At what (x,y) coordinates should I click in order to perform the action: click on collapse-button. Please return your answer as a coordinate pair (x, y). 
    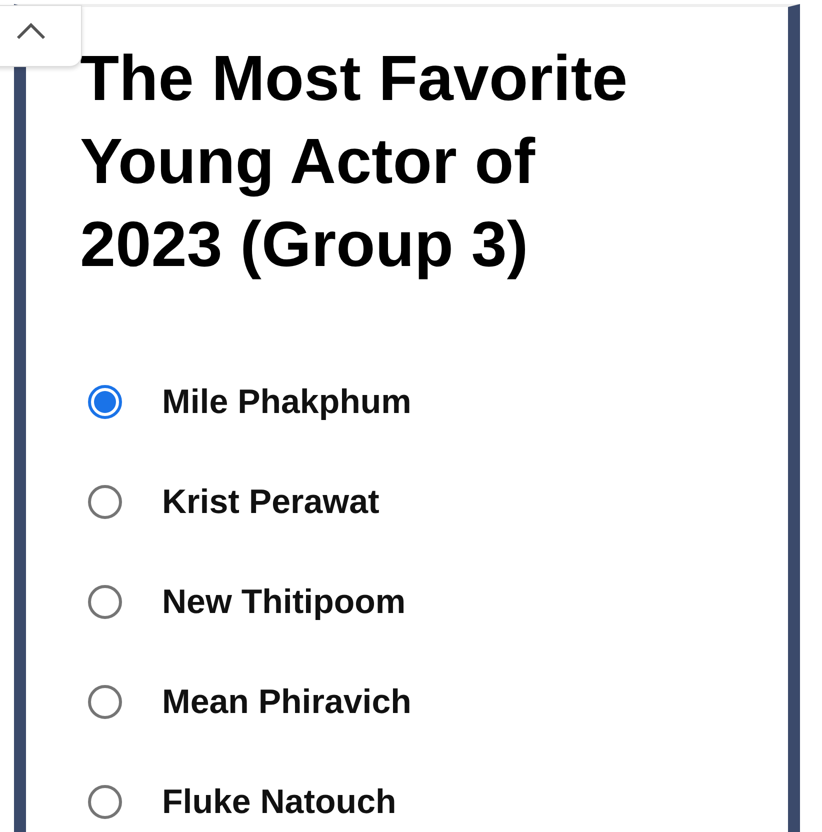
    Looking at the image, I should click on (41, 36).